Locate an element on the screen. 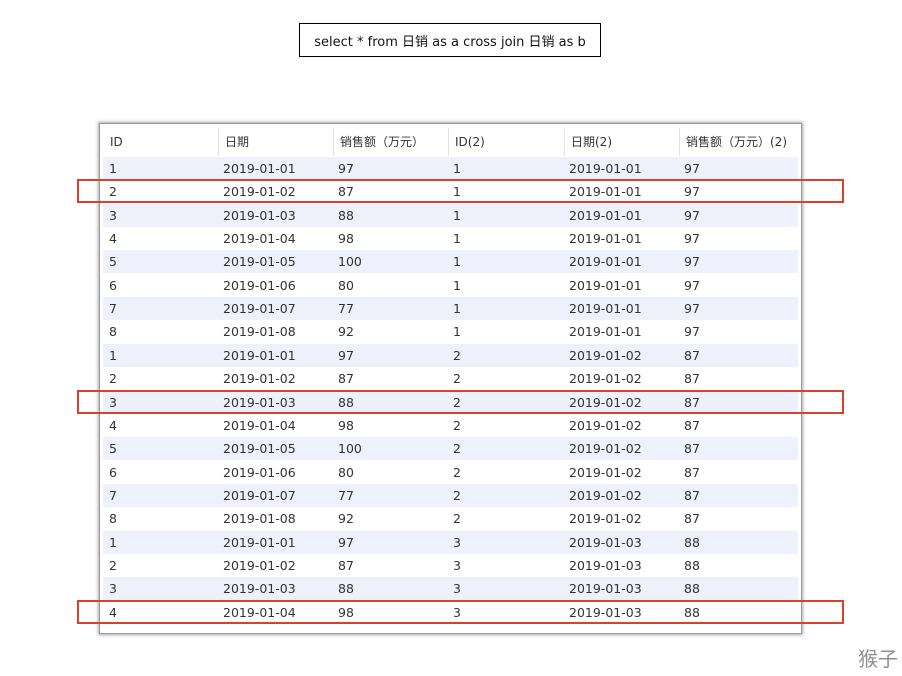  cell-id: 7 is located at coordinates (113, 309).